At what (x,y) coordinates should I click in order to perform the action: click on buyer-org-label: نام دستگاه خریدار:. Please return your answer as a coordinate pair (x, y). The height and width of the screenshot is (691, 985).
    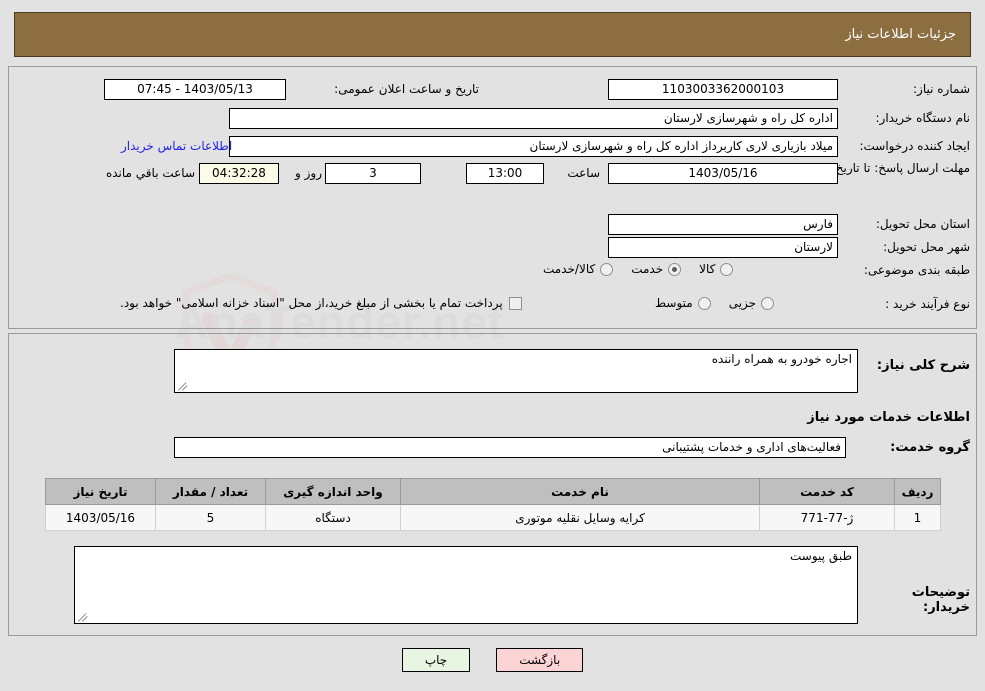
    Looking at the image, I should click on (923, 118).